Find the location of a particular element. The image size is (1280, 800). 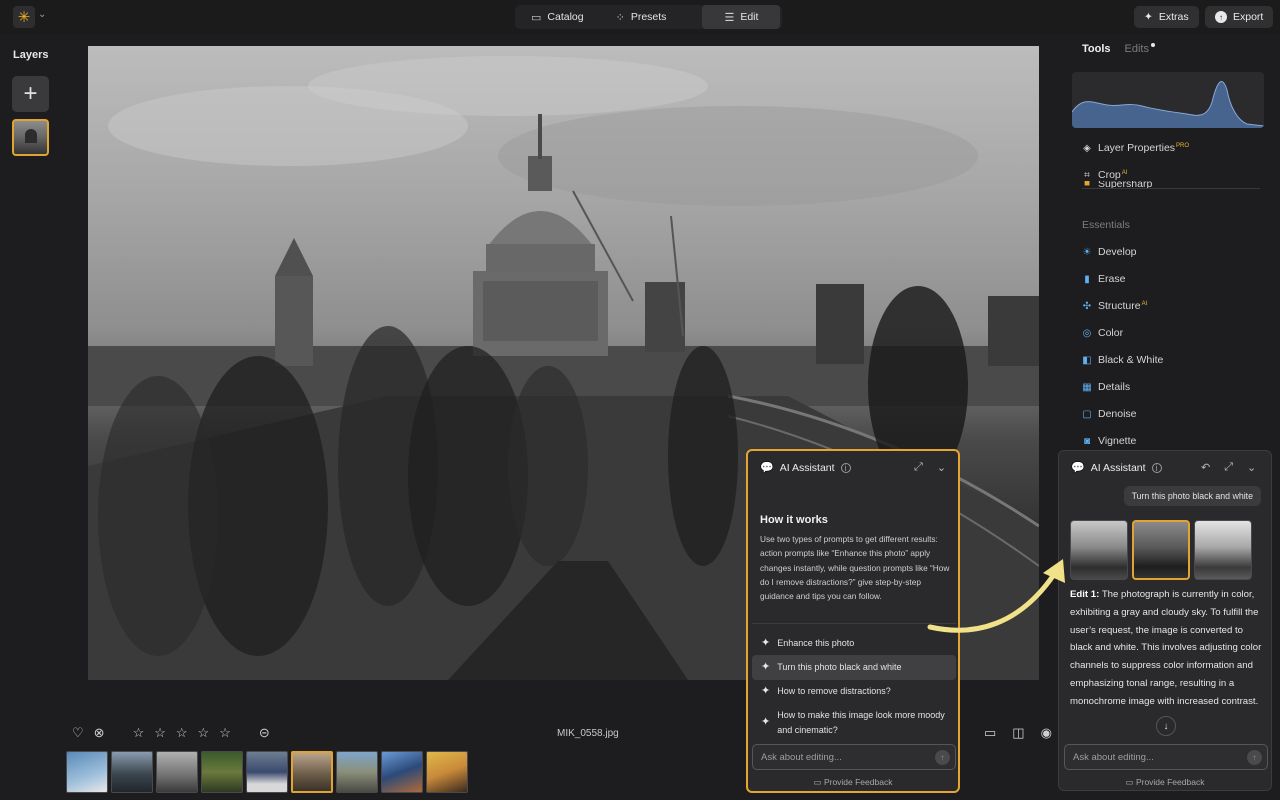

variation-thumb-selected is located at coordinates (1161, 550).